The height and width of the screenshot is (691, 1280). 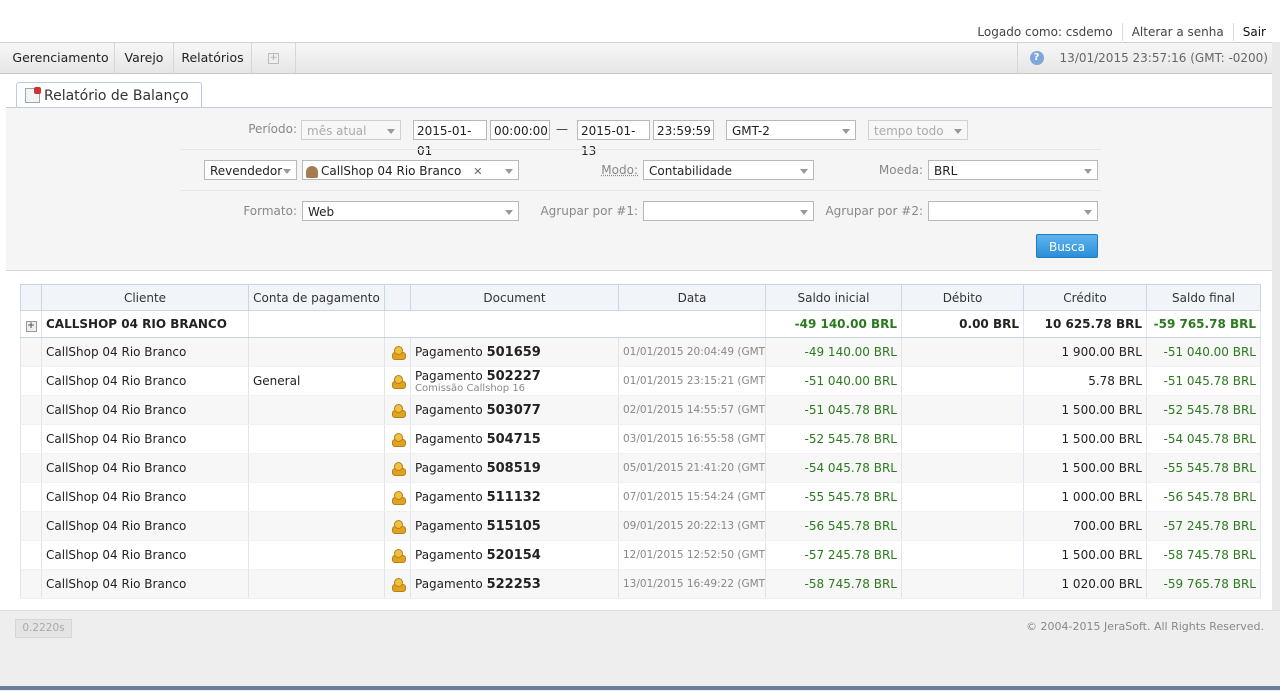 What do you see at coordinates (1013, 170) in the screenshot?
I see `currency-select: BRL` at bounding box center [1013, 170].